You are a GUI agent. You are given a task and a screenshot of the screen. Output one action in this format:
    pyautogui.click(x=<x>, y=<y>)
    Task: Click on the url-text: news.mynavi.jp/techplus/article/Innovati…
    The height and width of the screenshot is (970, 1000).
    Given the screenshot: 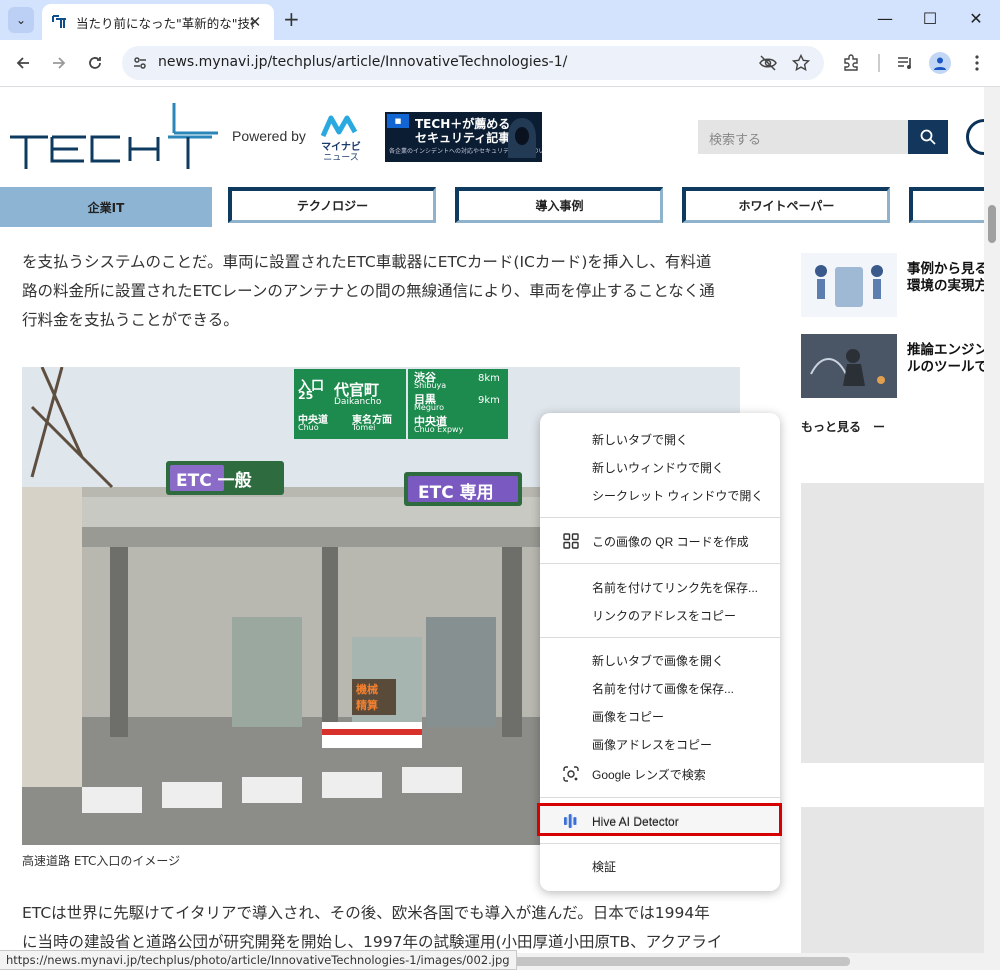 What is the action you would take?
    pyautogui.click(x=363, y=62)
    